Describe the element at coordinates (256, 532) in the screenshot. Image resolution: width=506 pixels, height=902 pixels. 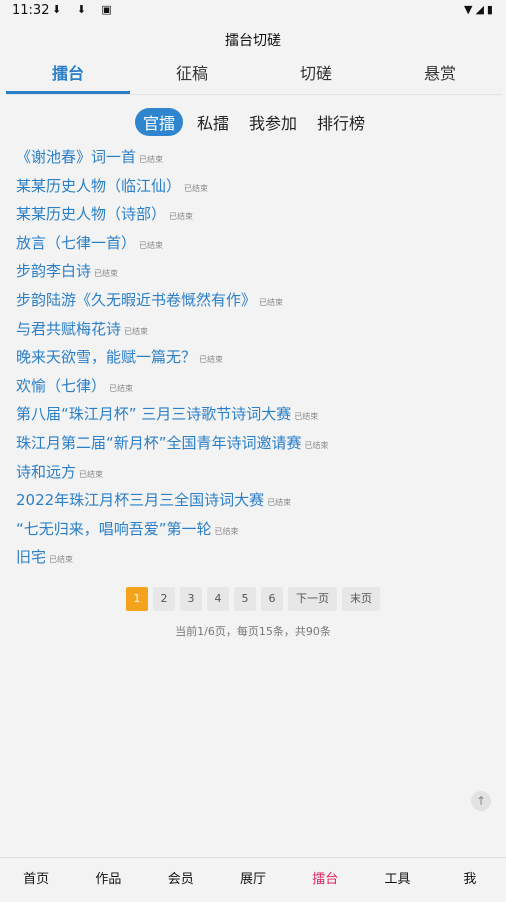
I see `list-item: “七无归来，唱响吾爱”第一轮 已结束` at that location.